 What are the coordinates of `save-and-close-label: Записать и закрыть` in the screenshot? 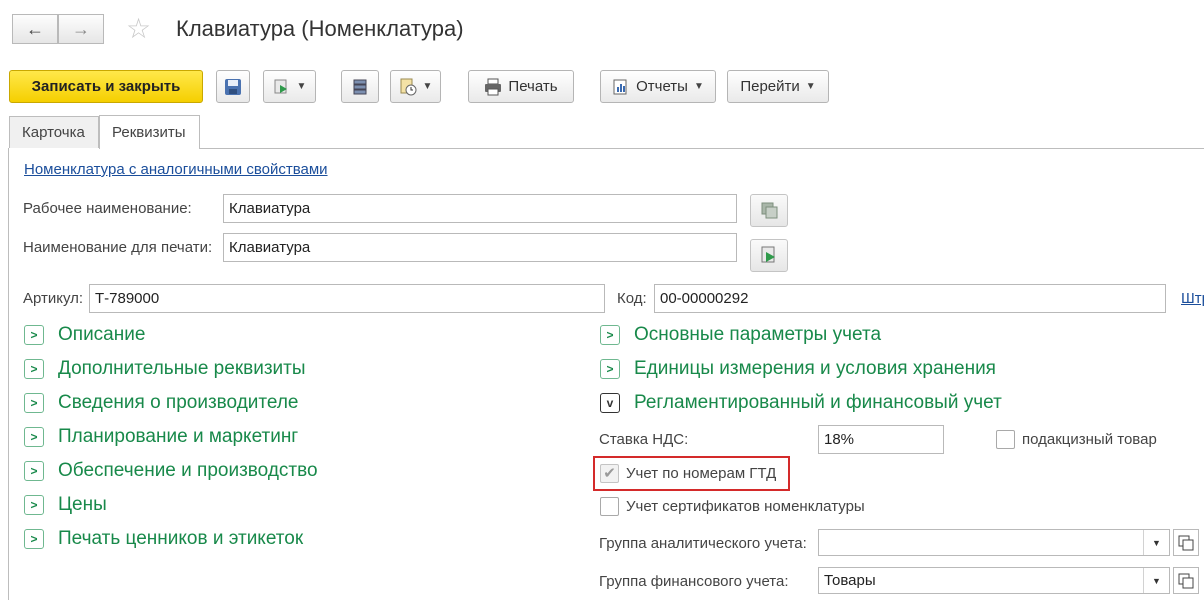 It's located at (106, 86).